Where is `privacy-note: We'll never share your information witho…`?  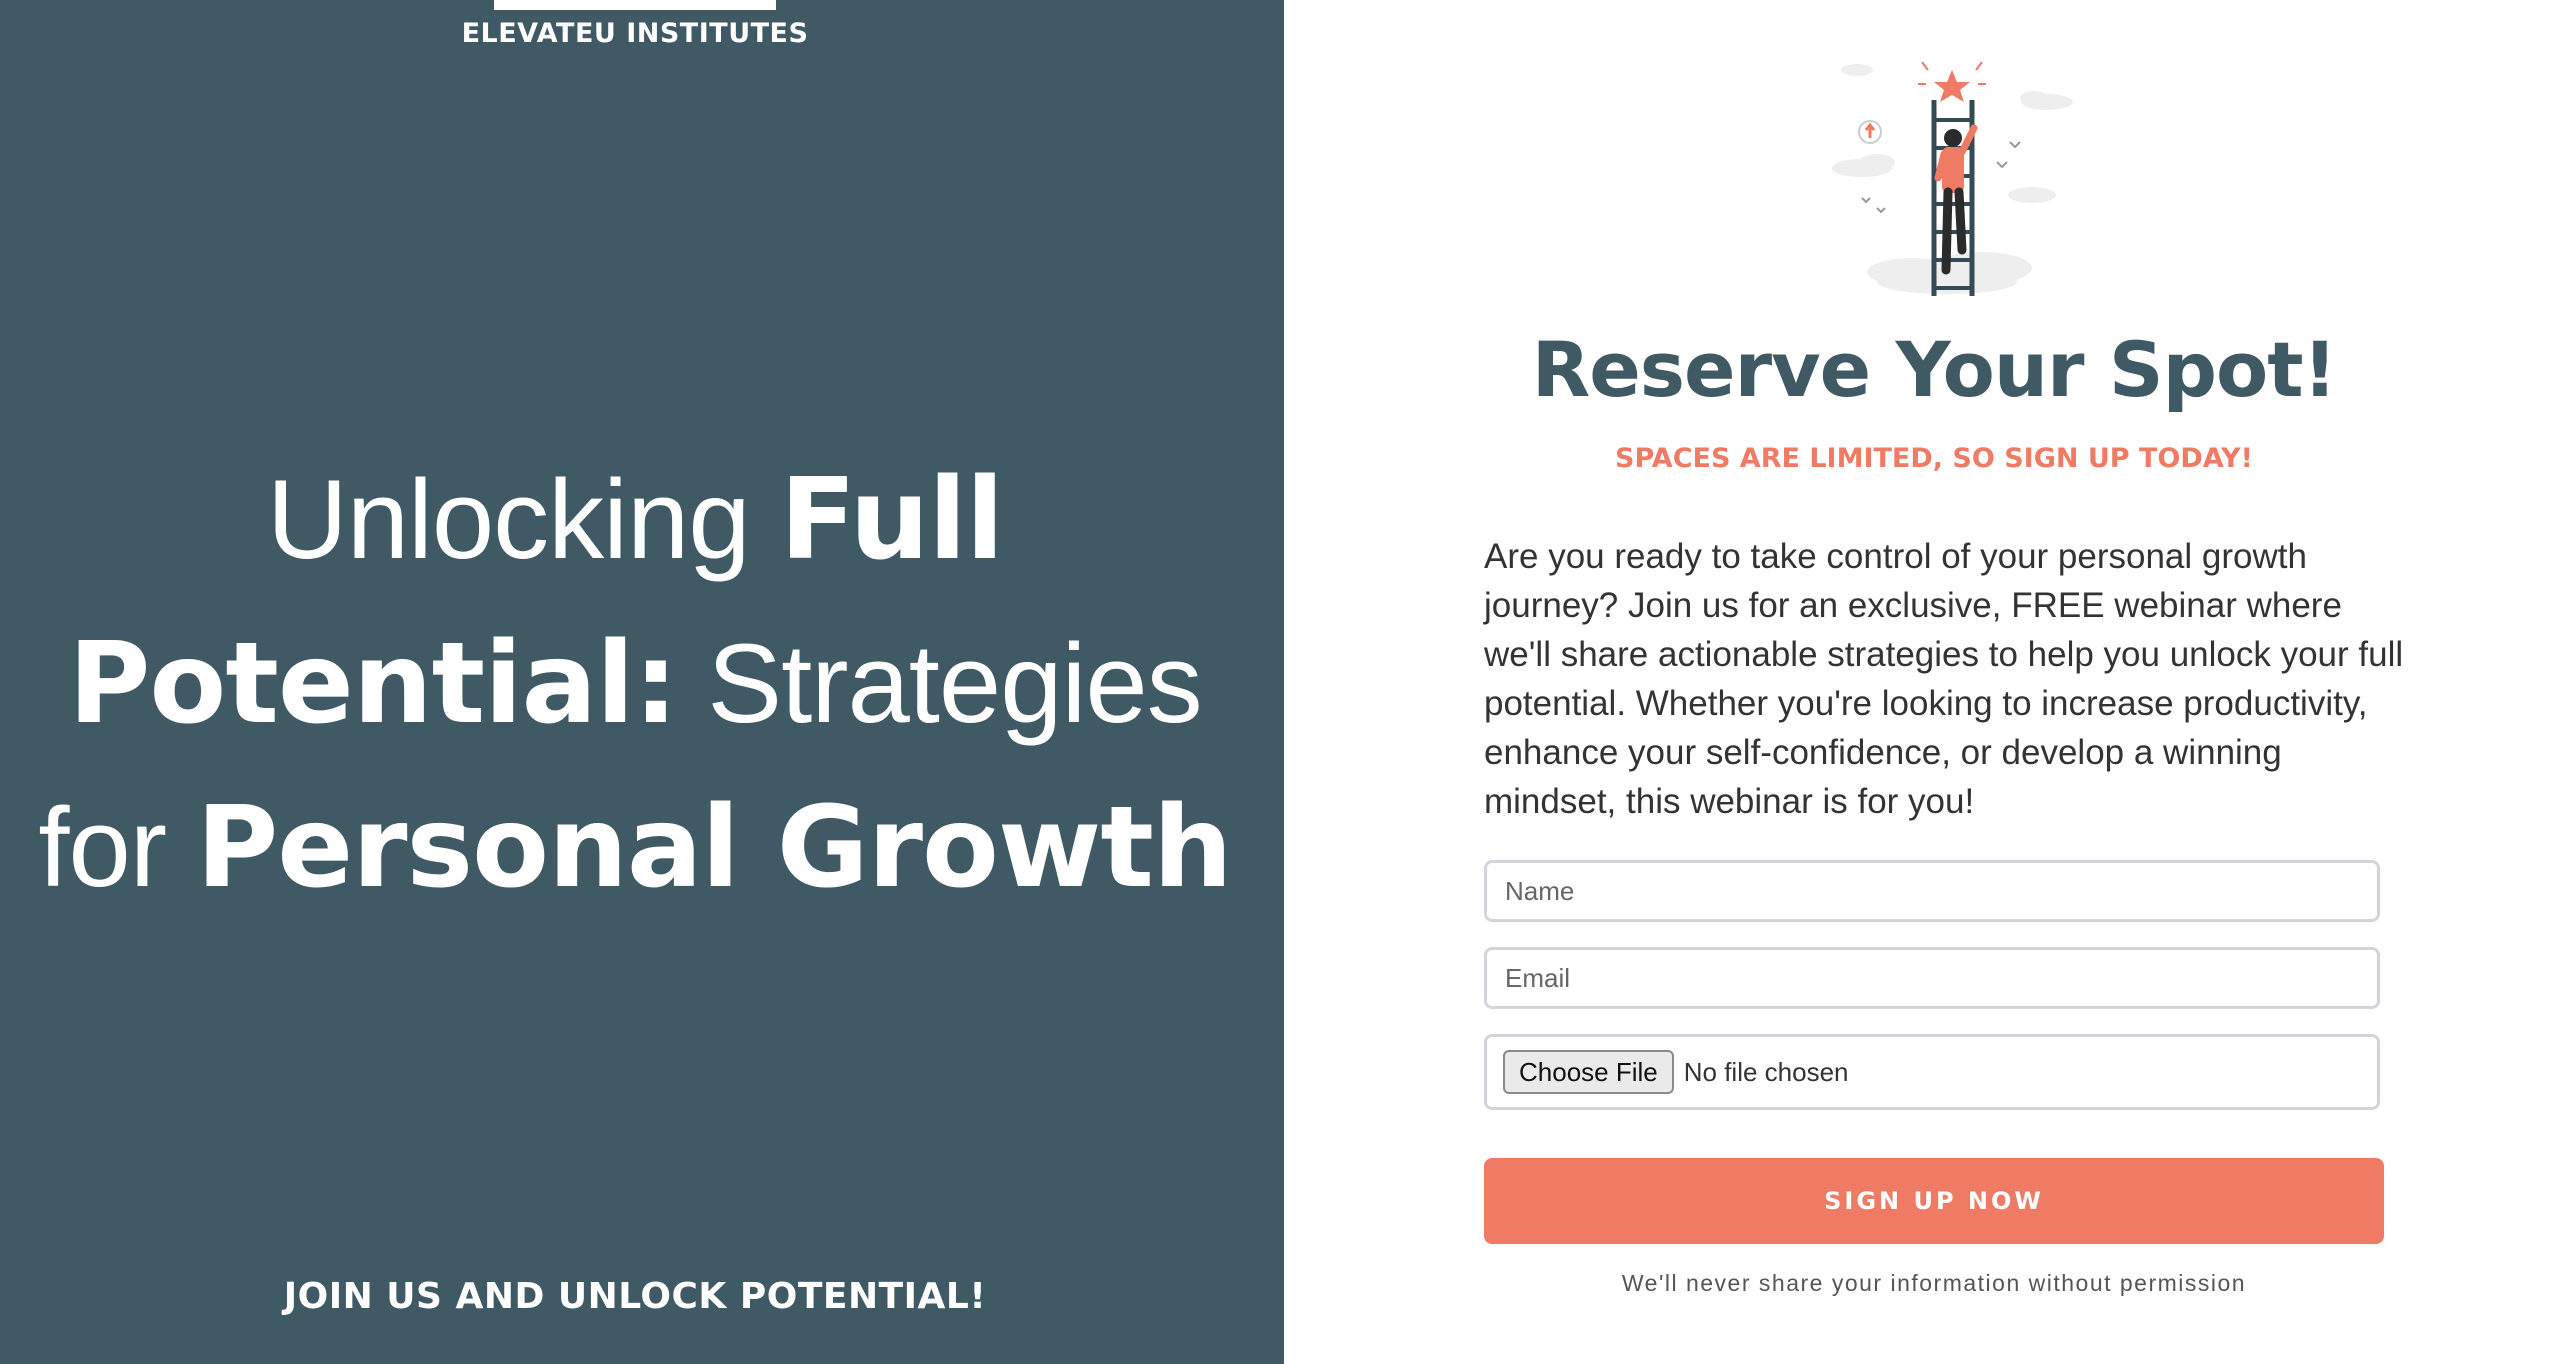 privacy-note: We'll never share your information witho… is located at coordinates (1934, 1283).